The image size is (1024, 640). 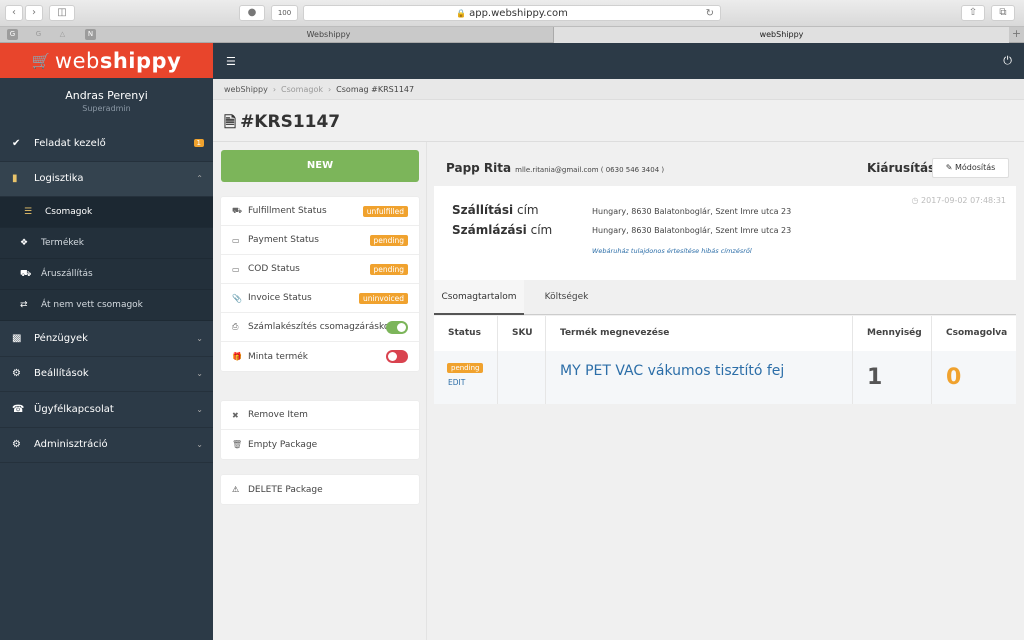 I want to click on tabs-overview-button: ⧉, so click(x=1003, y=13).